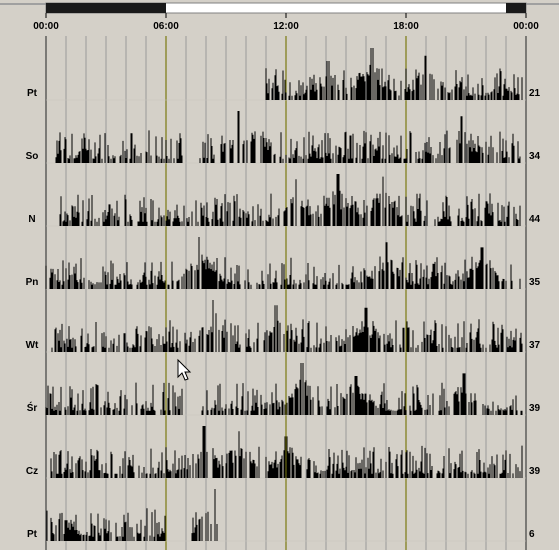 This screenshot has height=550, width=559. I want to click on time-tick-label: 12:00, so click(286, 26).